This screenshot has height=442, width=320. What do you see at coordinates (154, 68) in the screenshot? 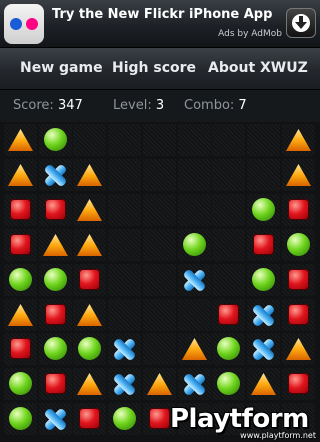
I see `high-score-button: High score` at bounding box center [154, 68].